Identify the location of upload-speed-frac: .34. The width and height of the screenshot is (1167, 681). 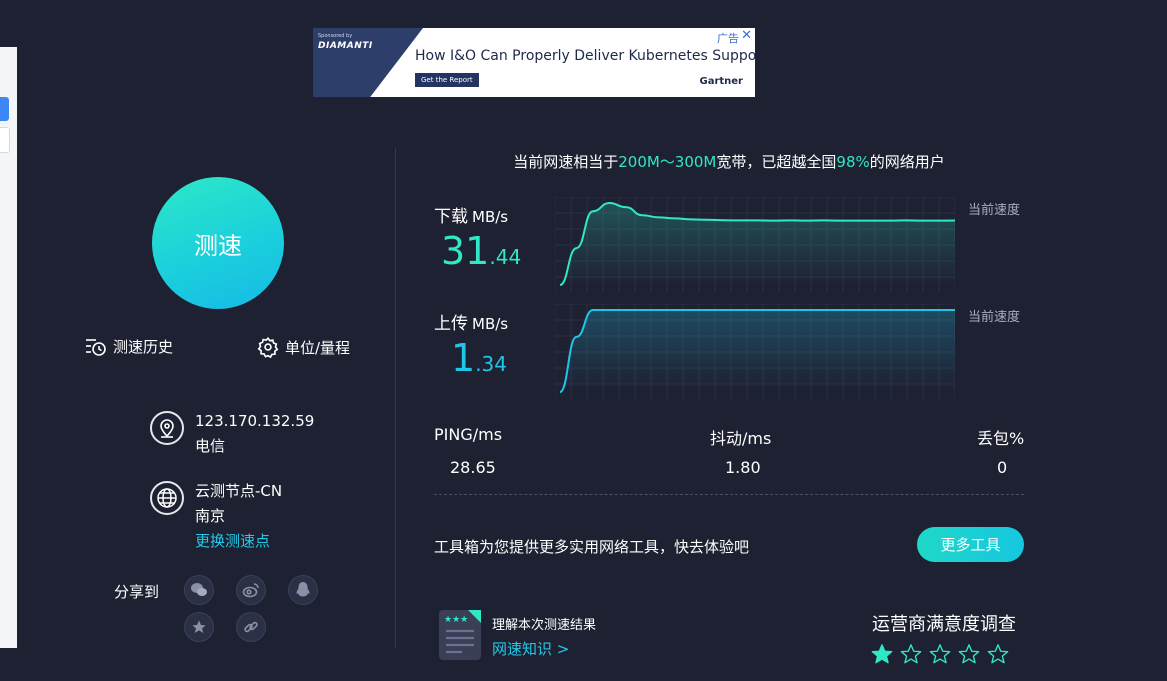
(491, 364).